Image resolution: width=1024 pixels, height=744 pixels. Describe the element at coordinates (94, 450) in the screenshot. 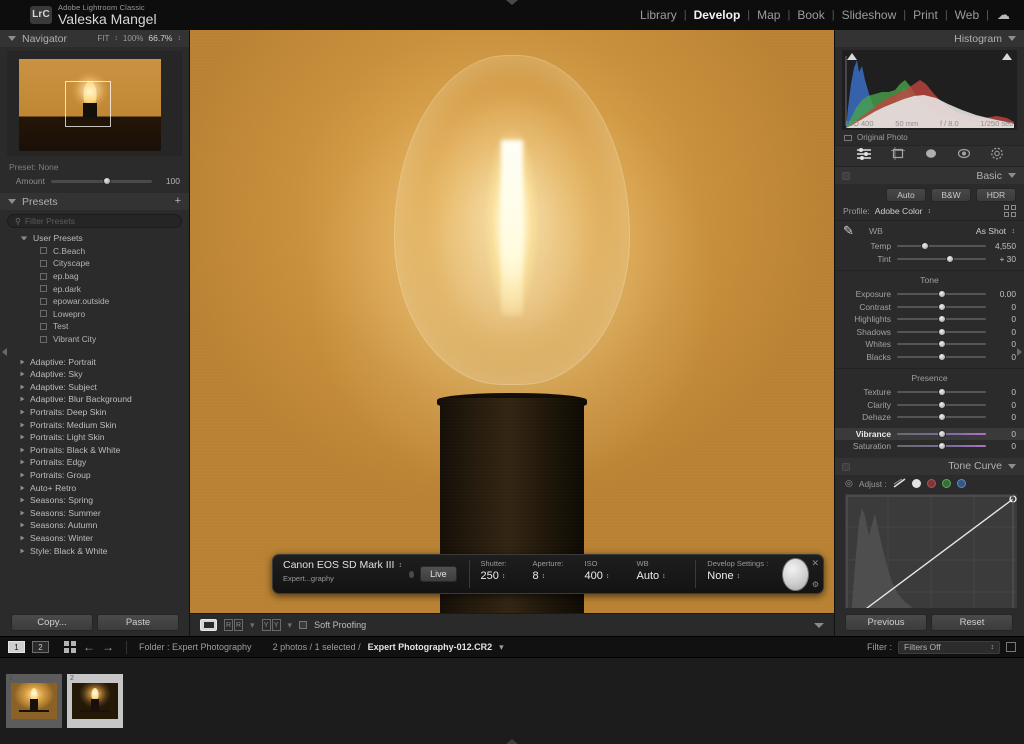

I see `preset-group: Portraits: Black & White` at that location.